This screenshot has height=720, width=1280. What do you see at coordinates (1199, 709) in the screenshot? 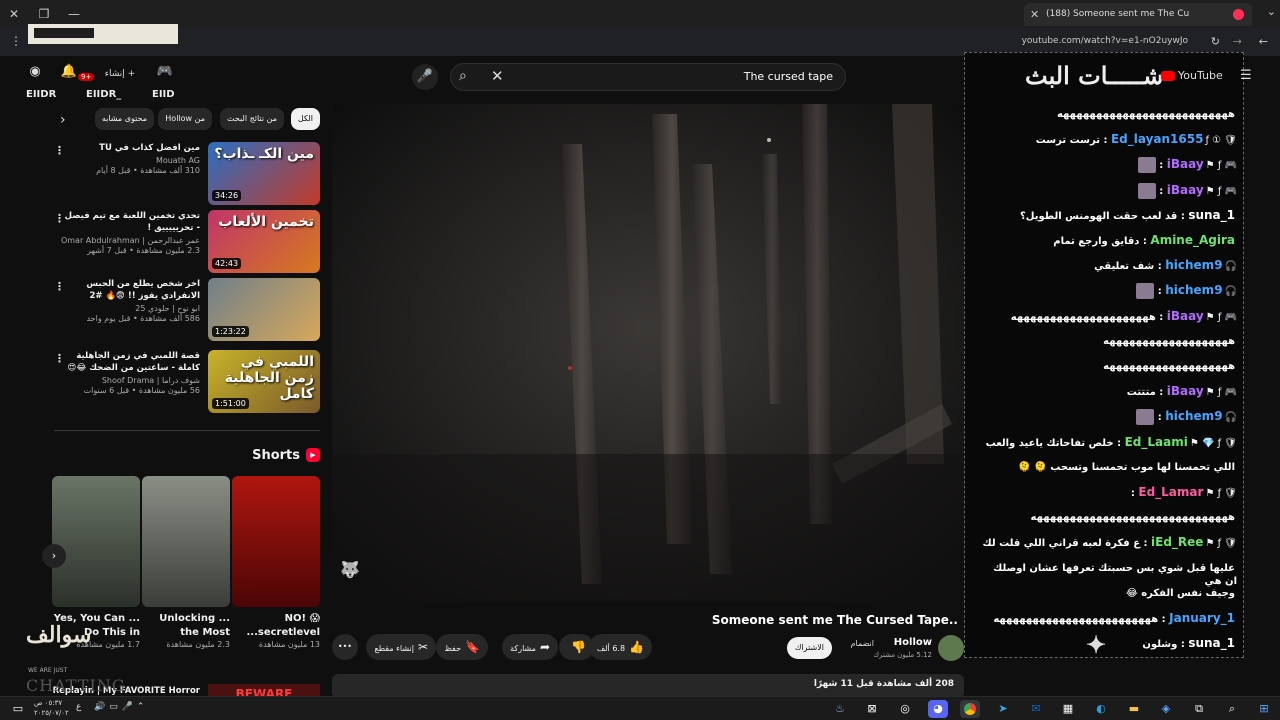
I see `task-view-icon: ⧉` at bounding box center [1199, 709].